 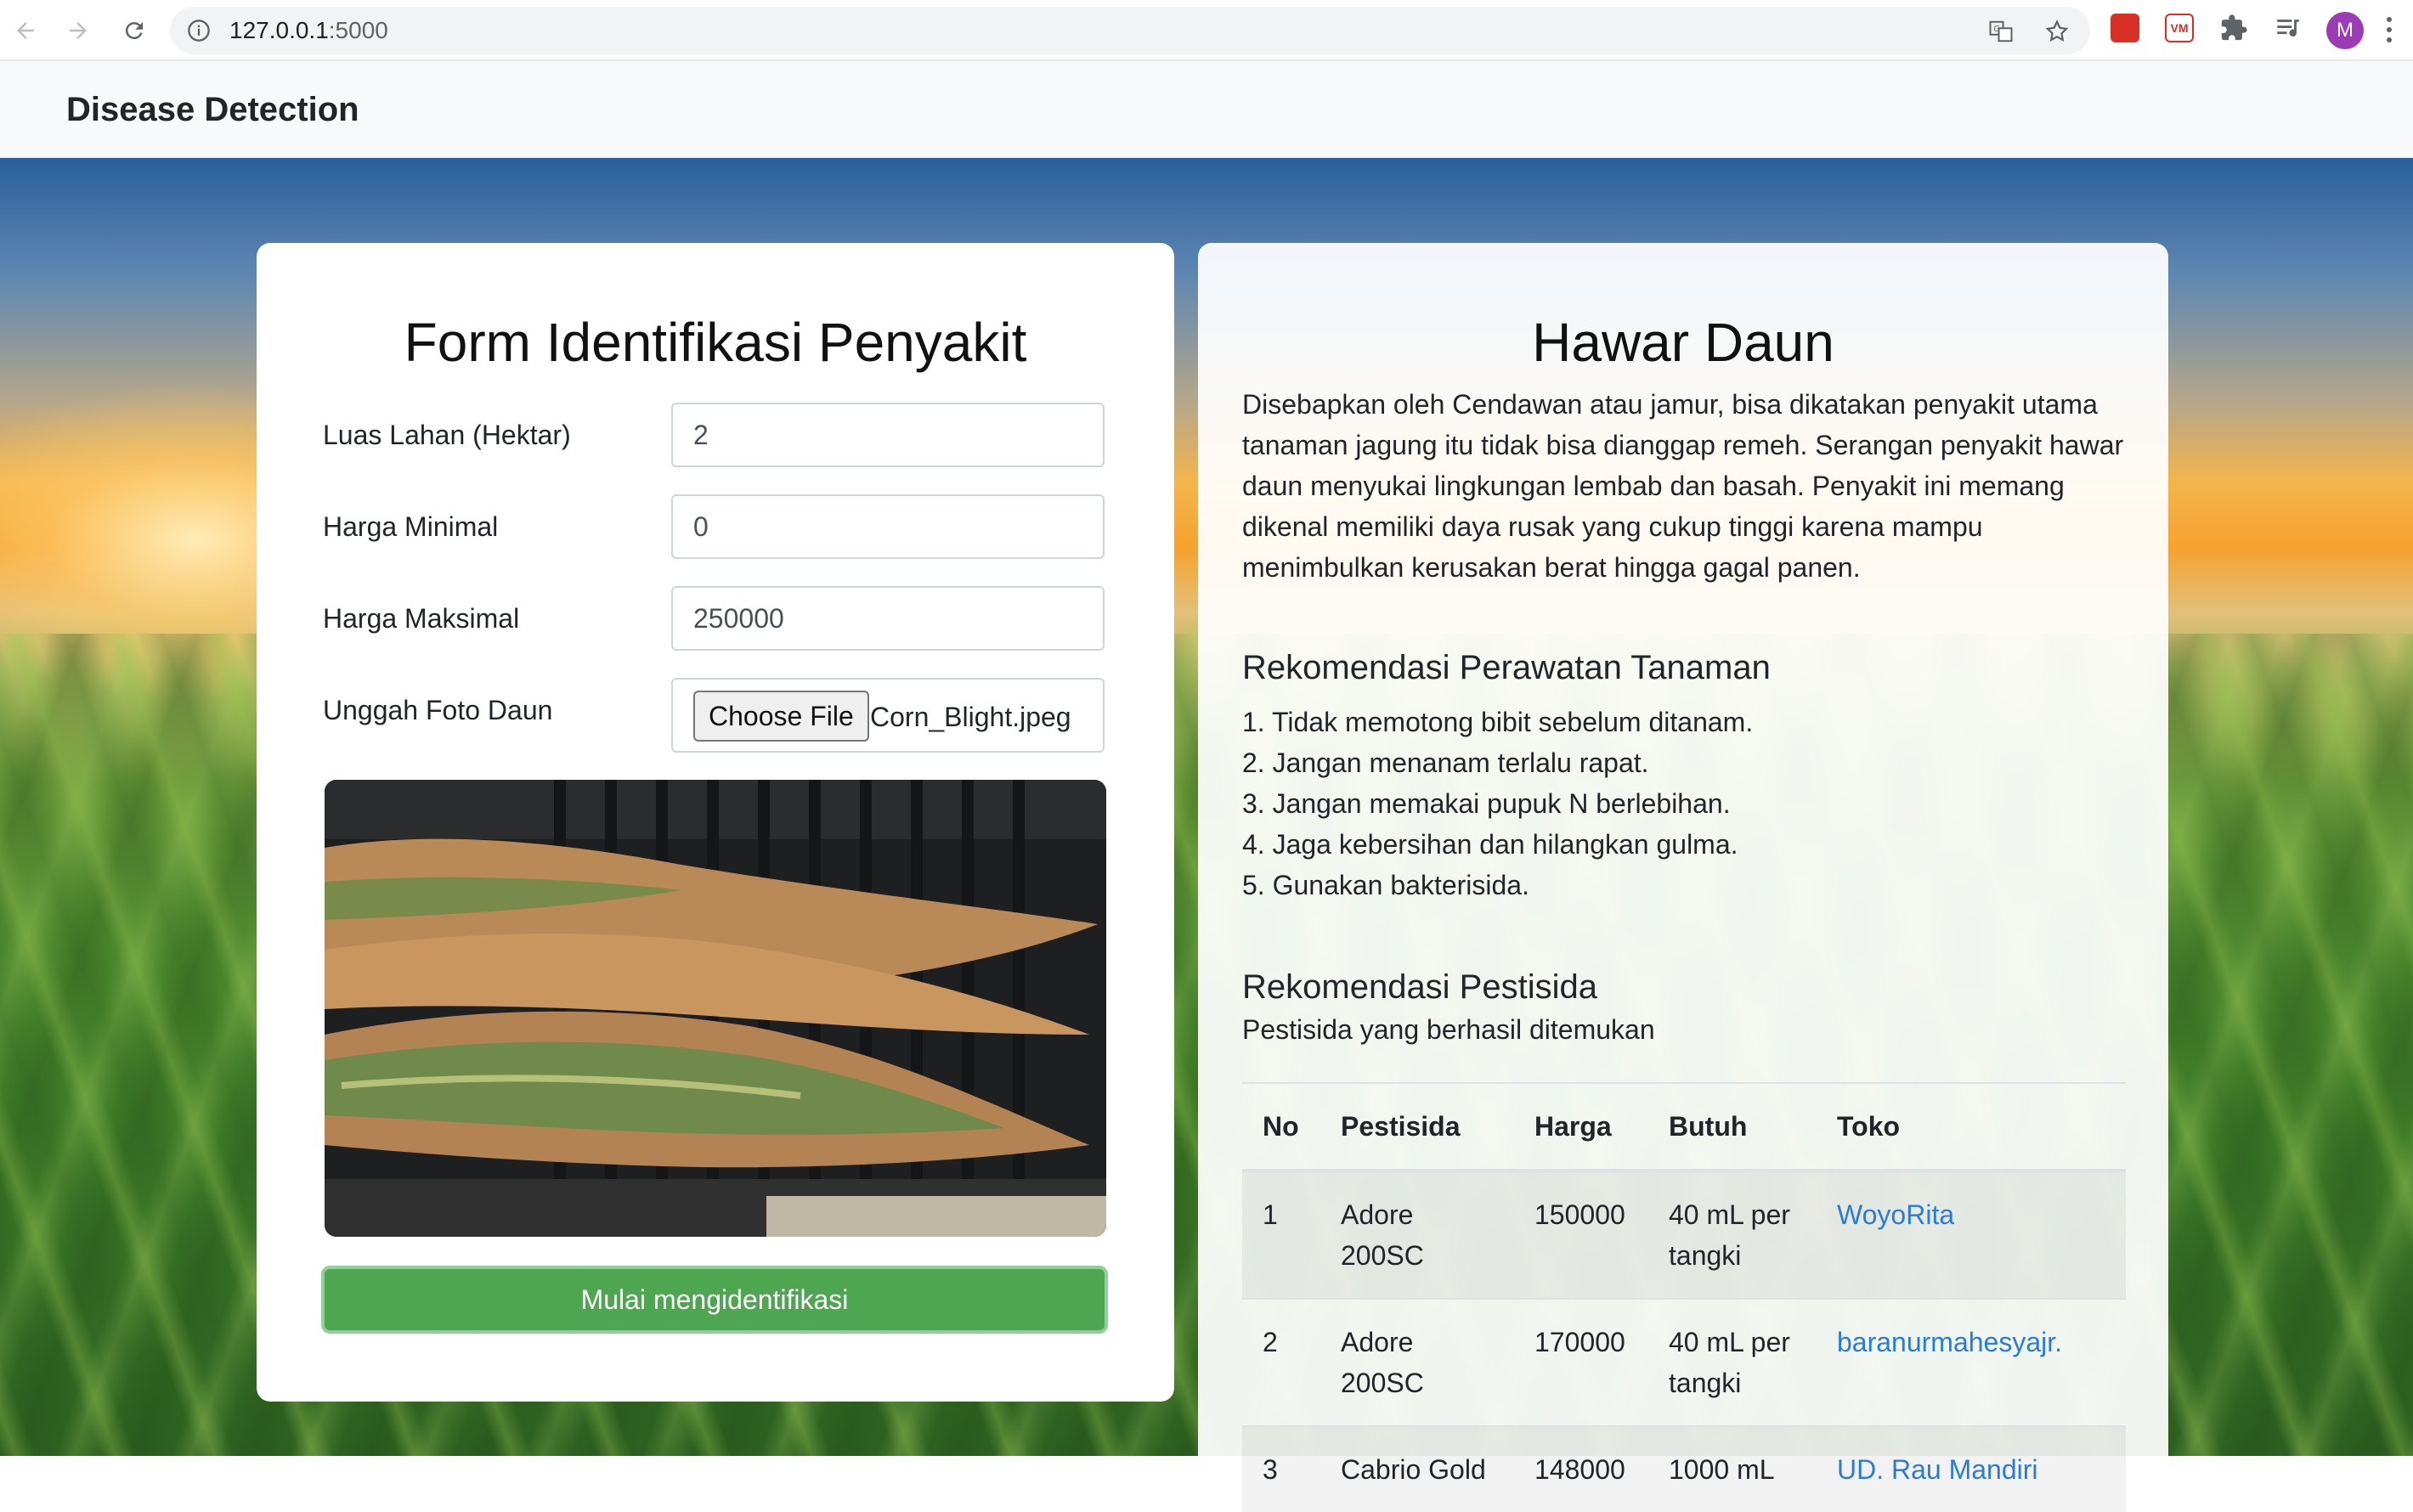 I want to click on form-row-harga-maksimal: Harga Maksimal, so click(x=718, y=618).